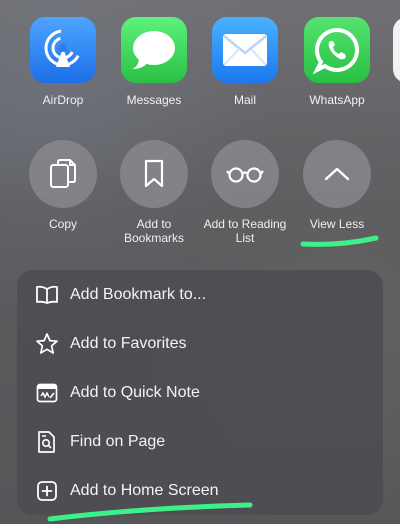 This screenshot has width=400, height=524. Describe the element at coordinates (63, 50) in the screenshot. I see `airdrop-icon` at that location.